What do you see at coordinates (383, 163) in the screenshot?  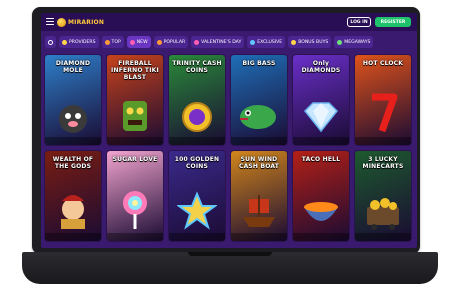 I see `game-title: 3 LUCKY MINECARTS` at bounding box center [383, 163].